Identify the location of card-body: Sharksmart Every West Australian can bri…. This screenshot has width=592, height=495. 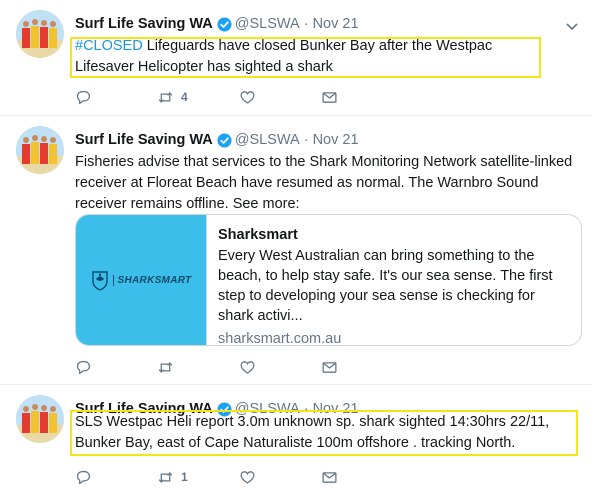
(395, 285).